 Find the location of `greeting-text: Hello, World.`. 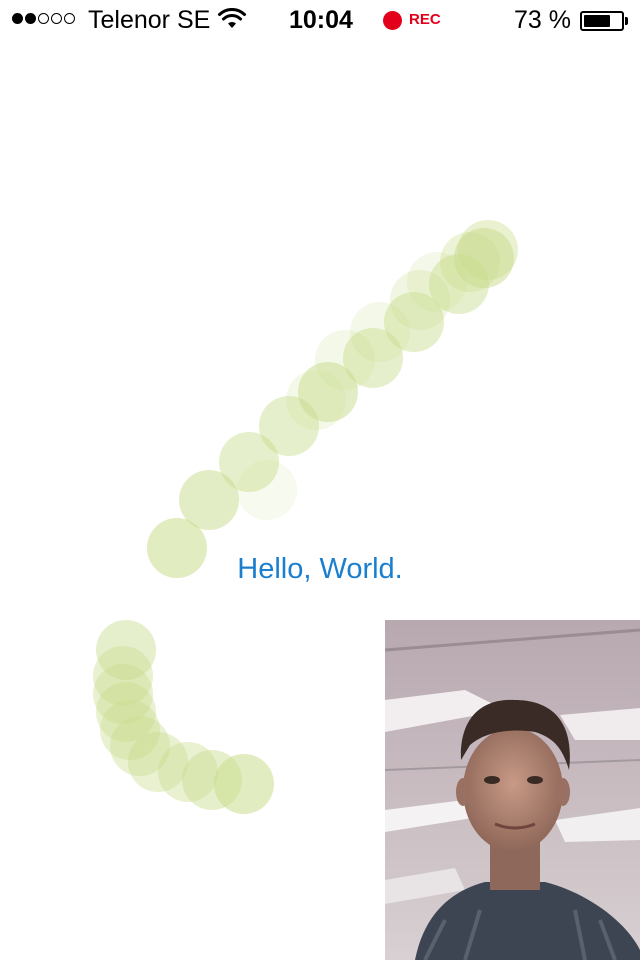

greeting-text: Hello, World. is located at coordinates (320, 569).